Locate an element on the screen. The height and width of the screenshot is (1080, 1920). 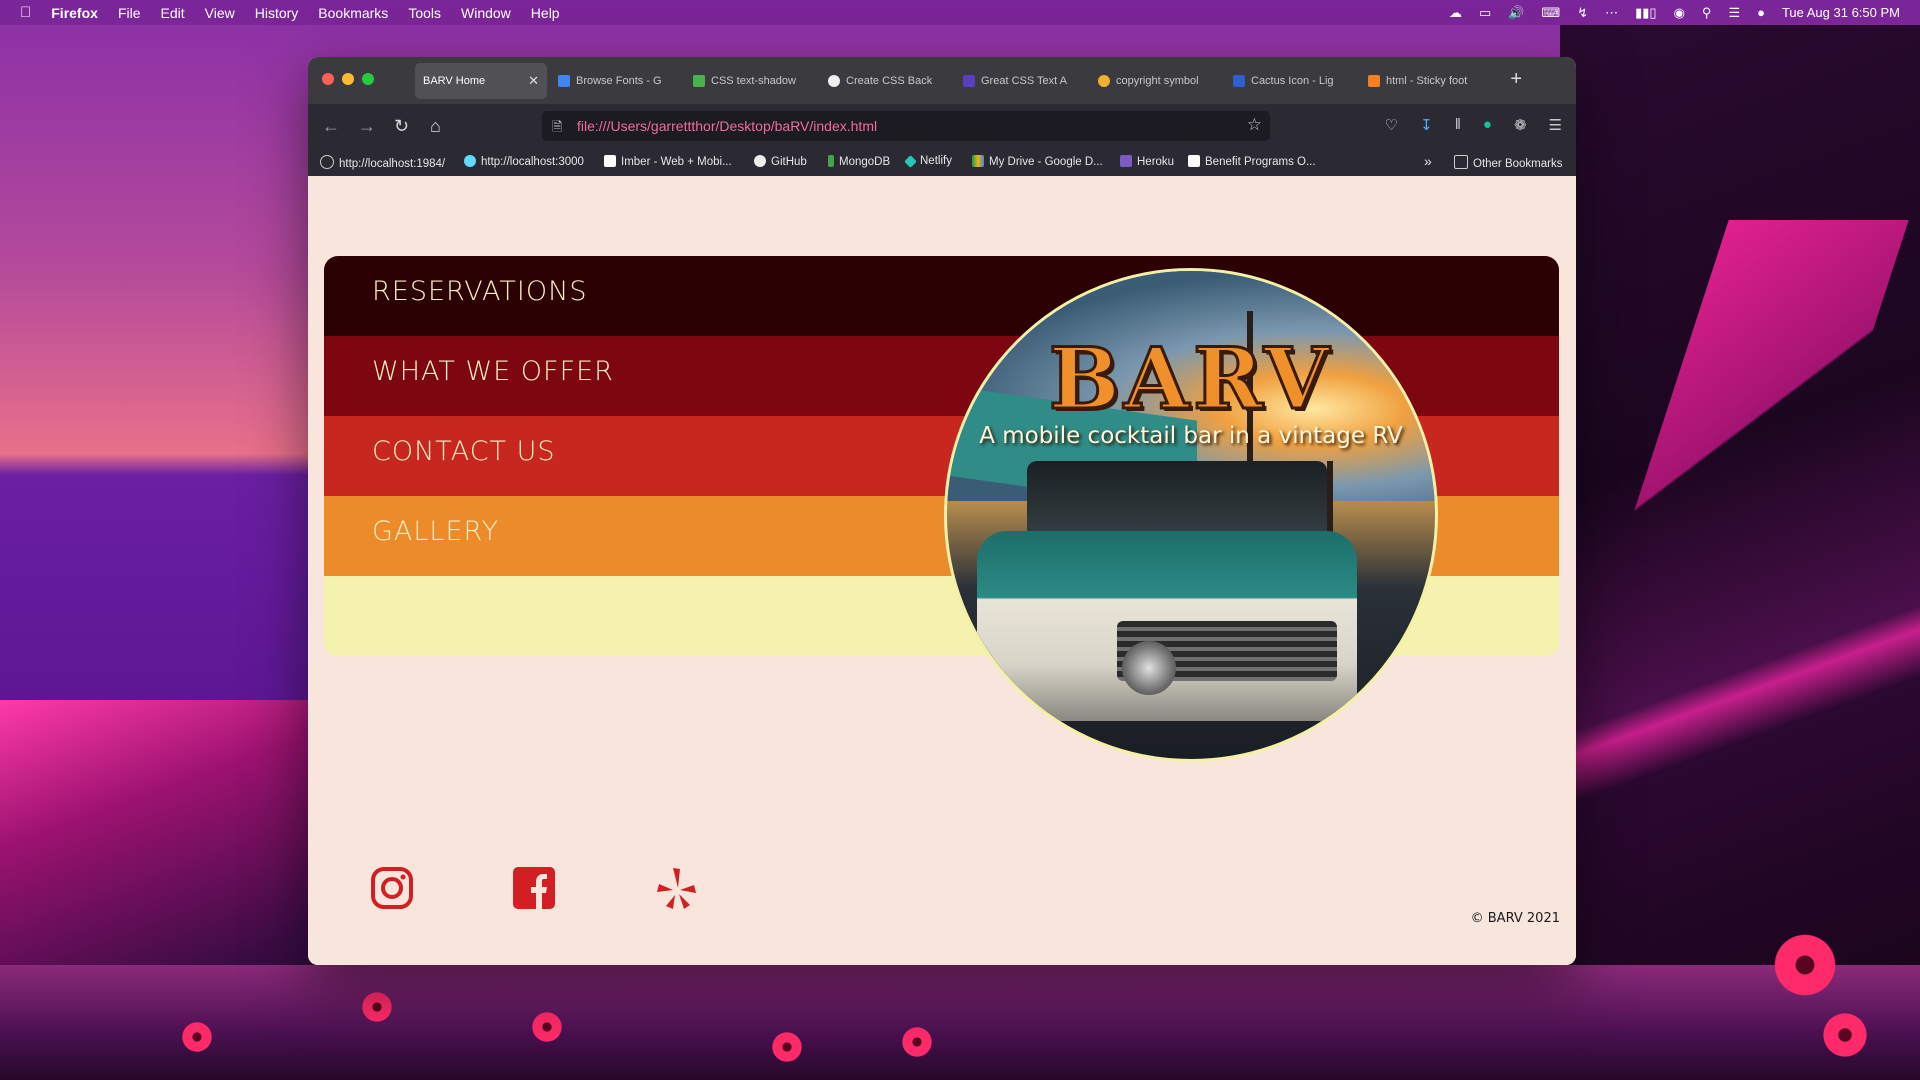
menu-history: History is located at coordinates (277, 13).